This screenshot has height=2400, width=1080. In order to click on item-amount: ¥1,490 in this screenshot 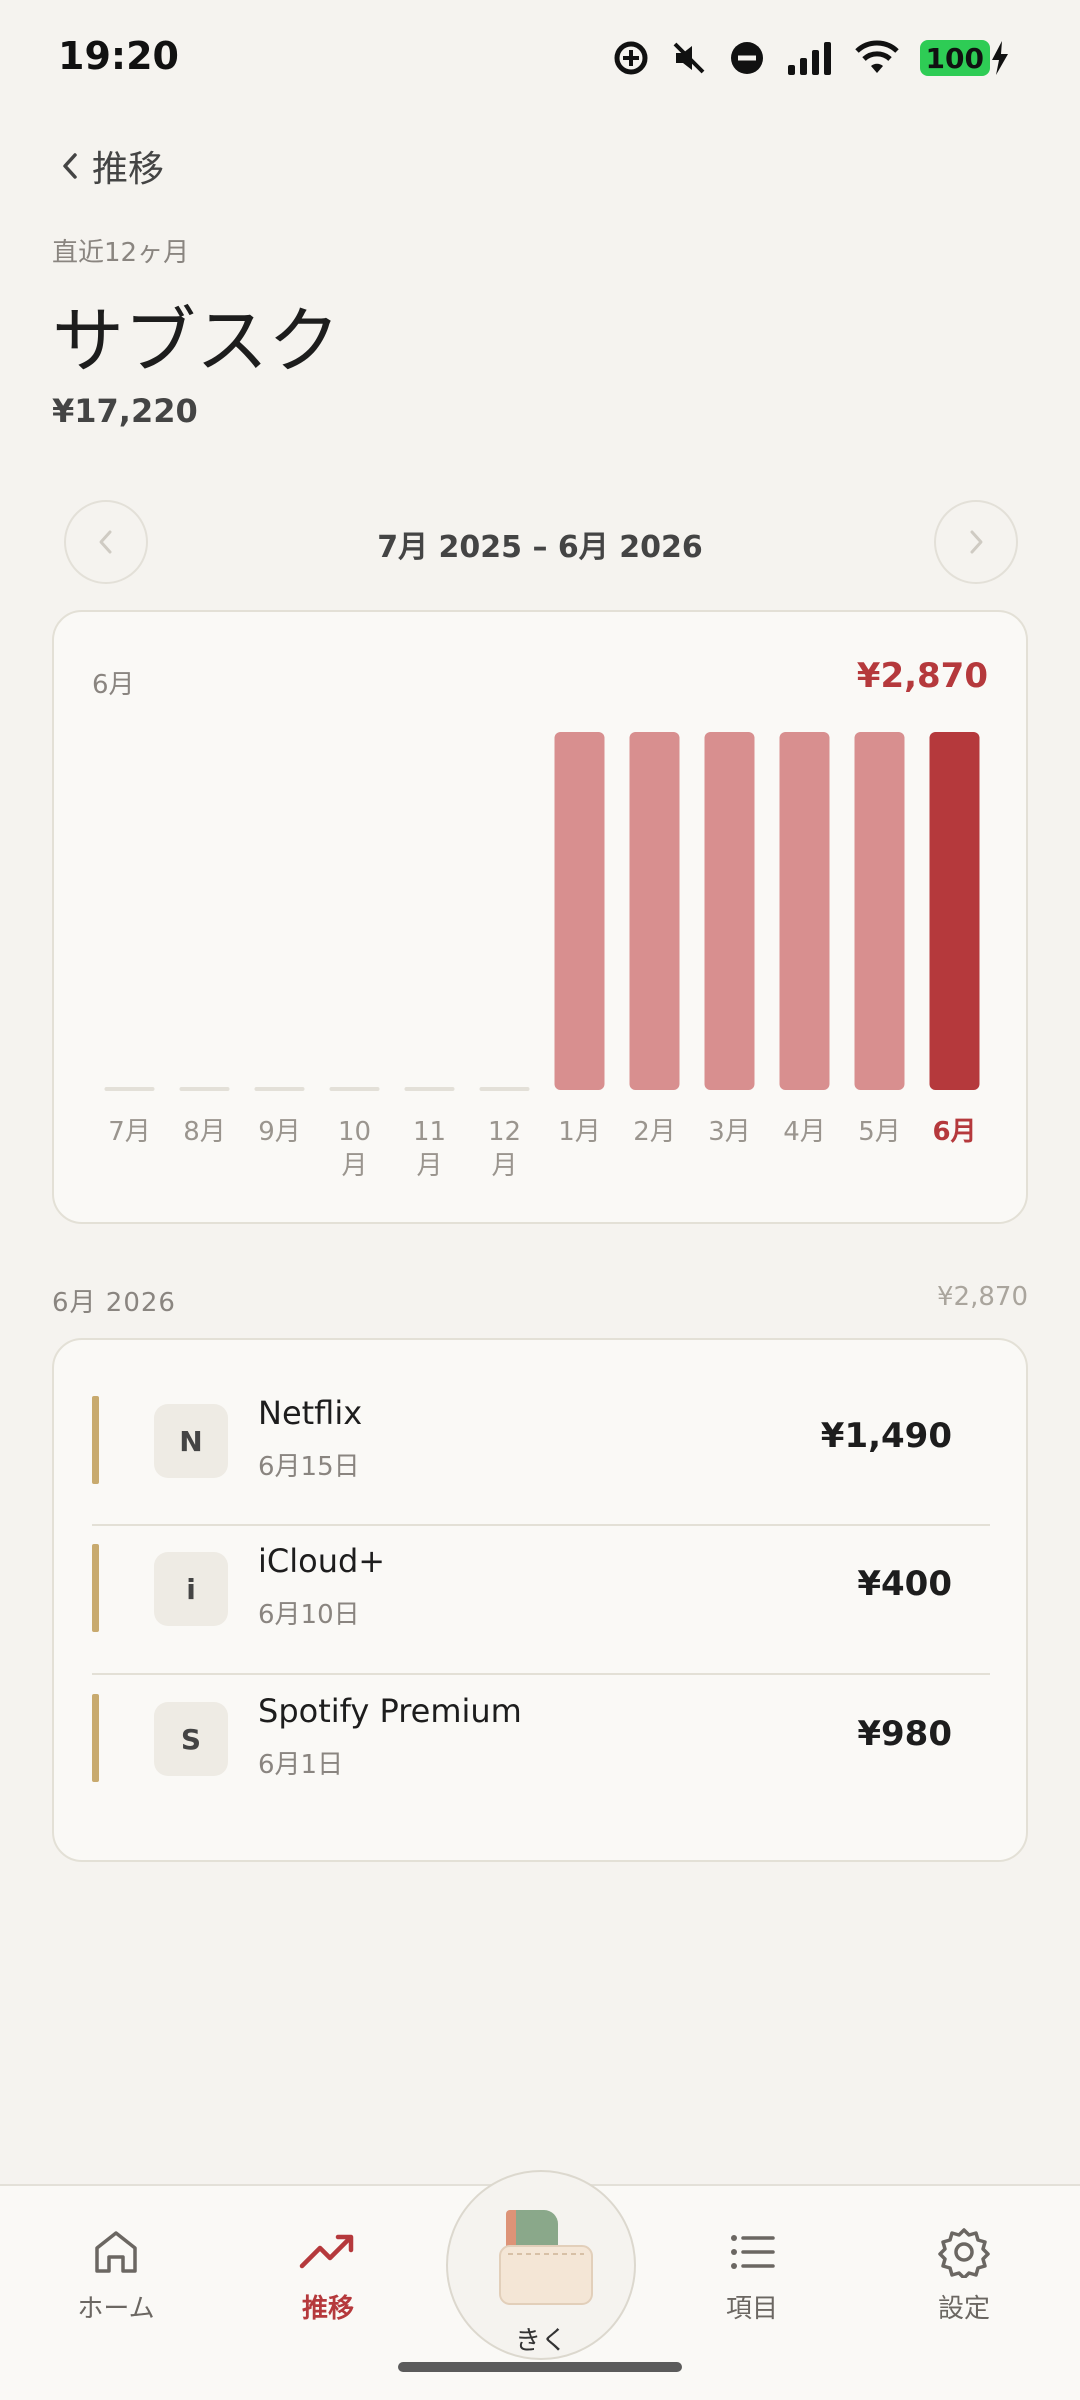, I will do `click(886, 1436)`.